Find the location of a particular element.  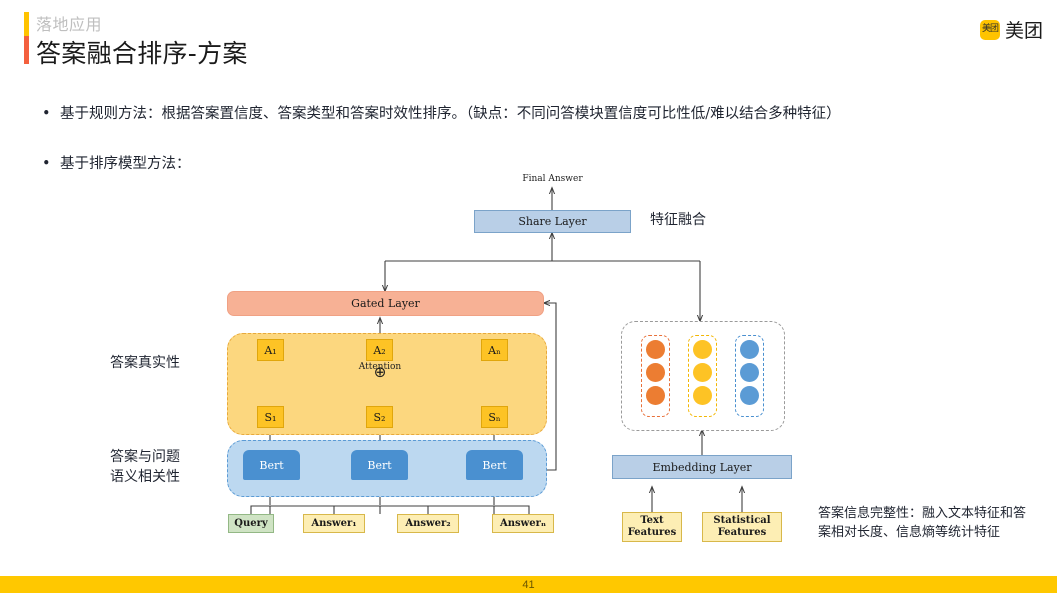

input-text-features-line-1: Text is located at coordinates (652, 520).